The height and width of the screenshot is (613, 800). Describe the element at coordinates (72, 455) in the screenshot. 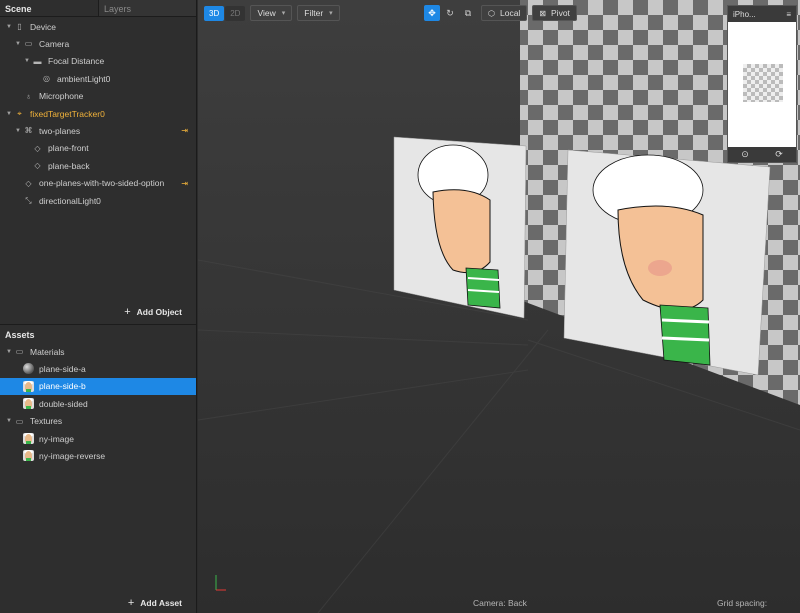

I see `assets_tree-item-label: ny-image-reverse` at that location.